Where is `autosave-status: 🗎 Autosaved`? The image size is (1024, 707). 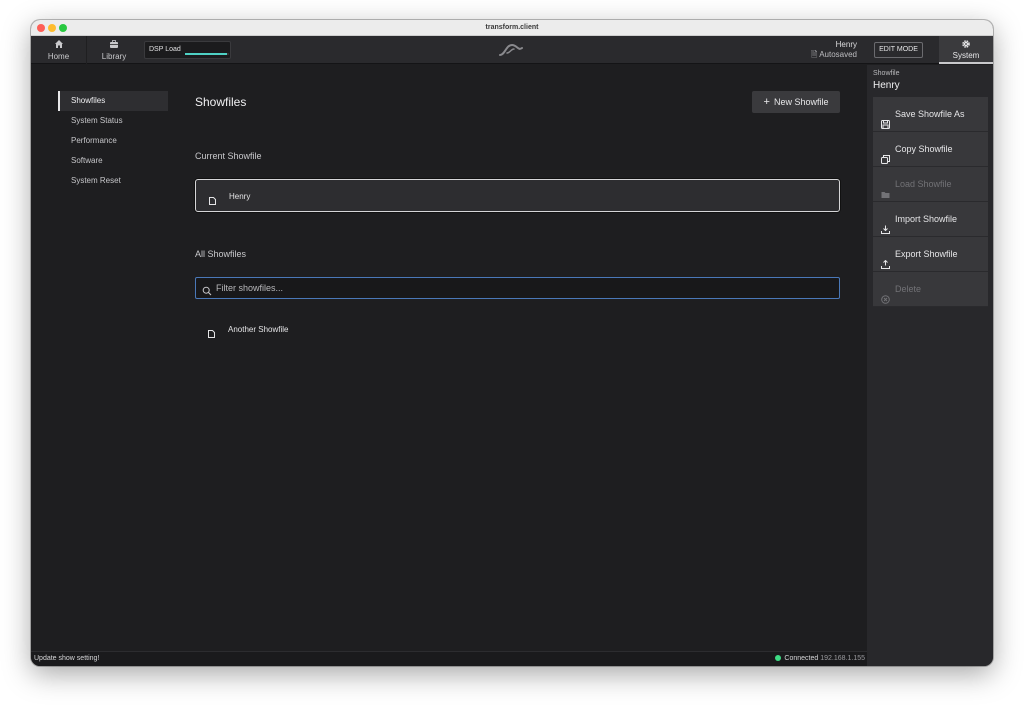
autosave-status: 🗎 Autosaved is located at coordinates (834, 55).